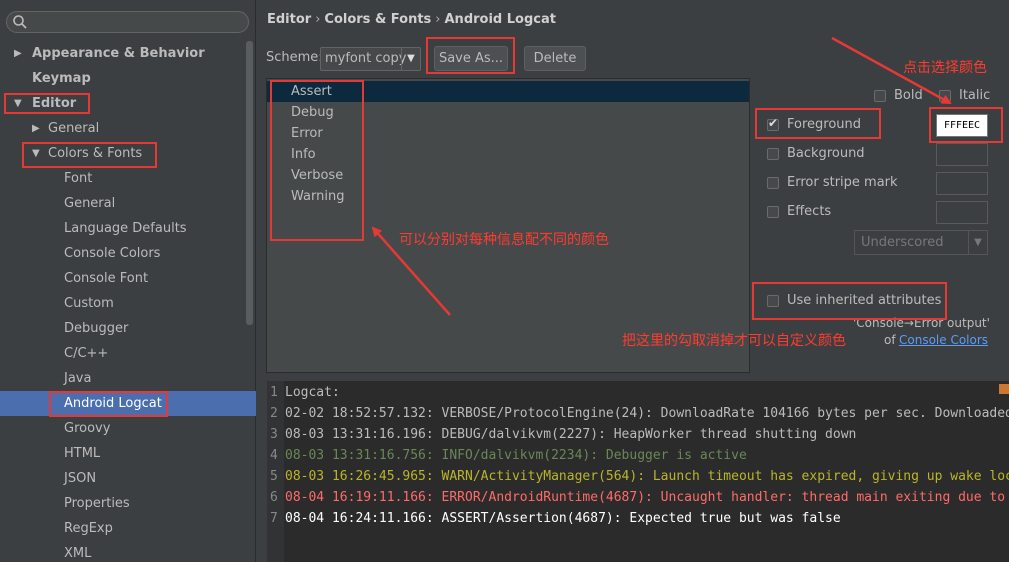 Image resolution: width=1009 pixels, height=562 pixels. I want to click on background-checkbox, so click(773, 154).